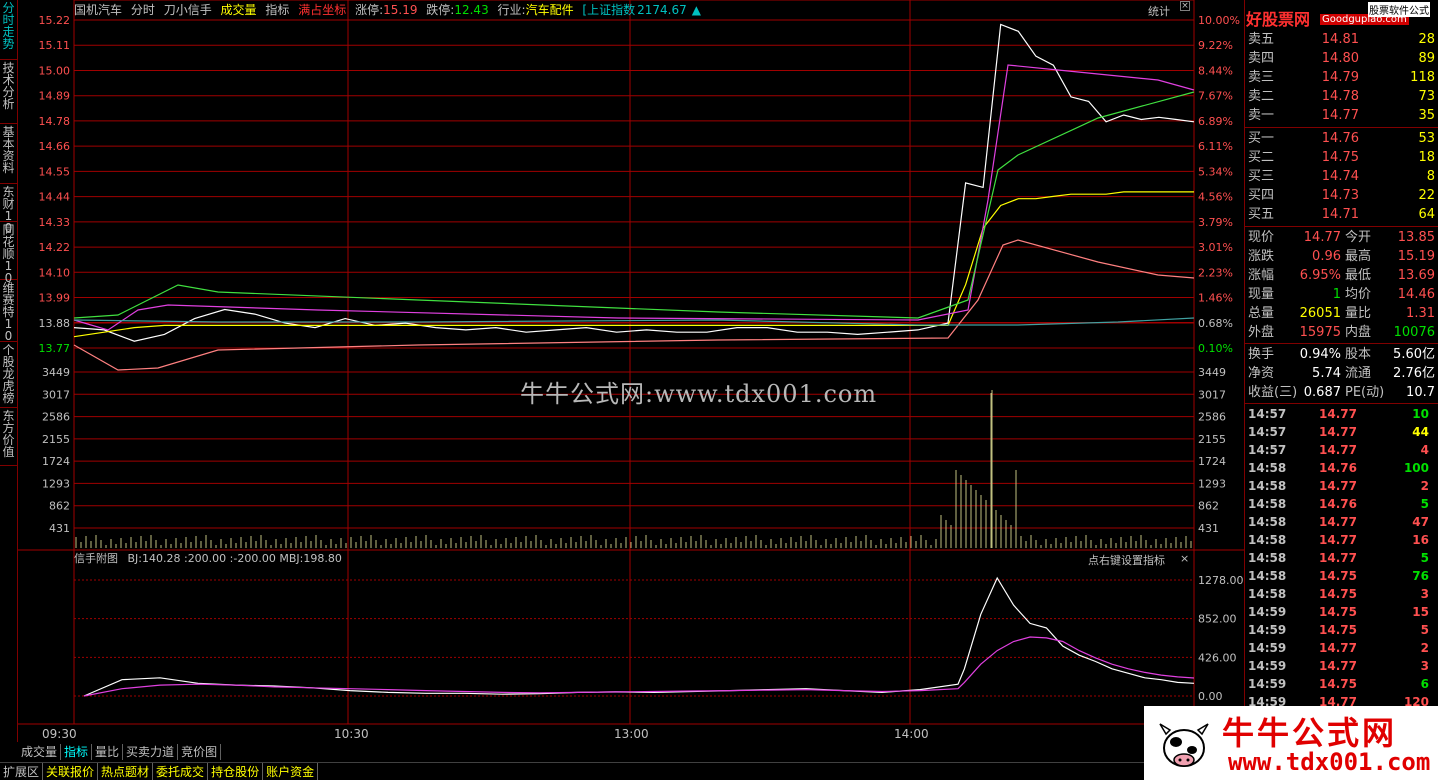  I want to click on tick-volume: 47, so click(1420, 522).